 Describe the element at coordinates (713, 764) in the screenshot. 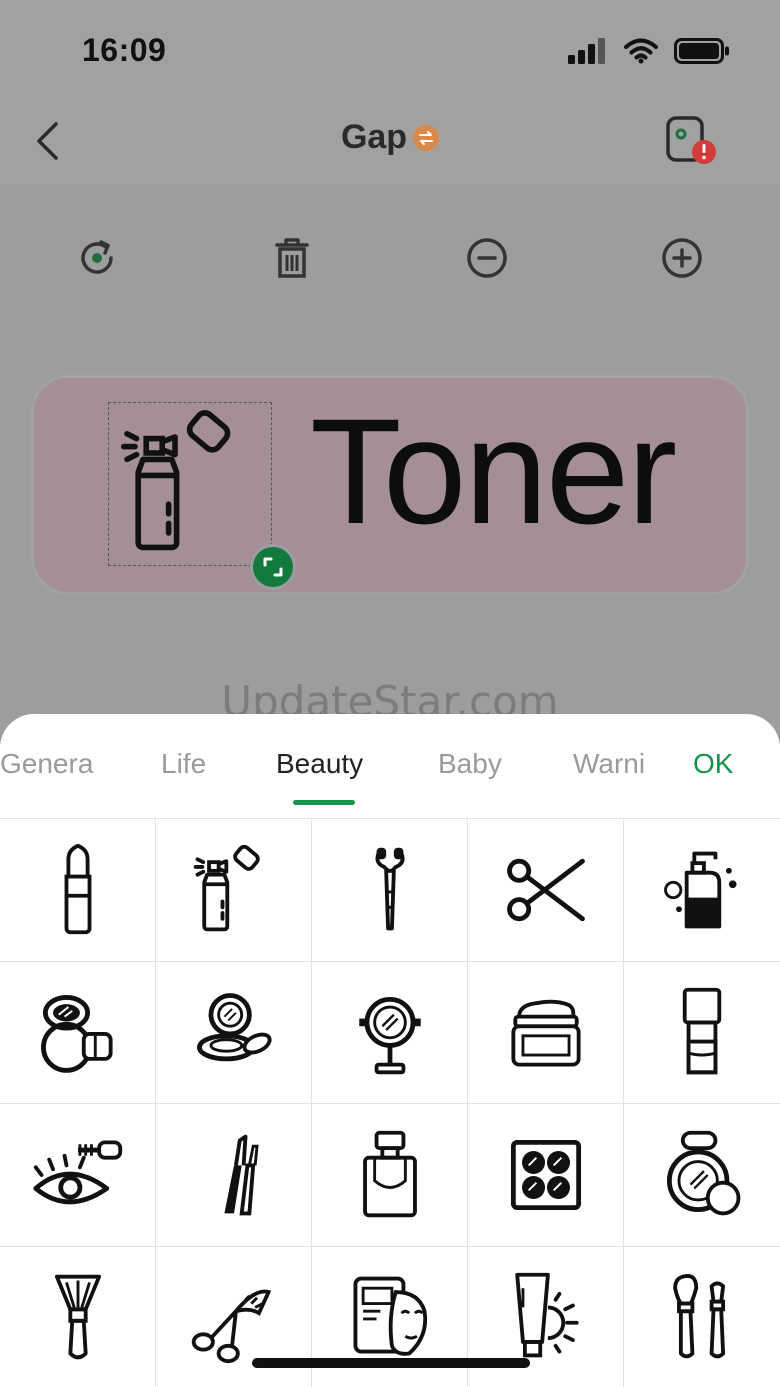

I see `ok-button: OK` at that location.